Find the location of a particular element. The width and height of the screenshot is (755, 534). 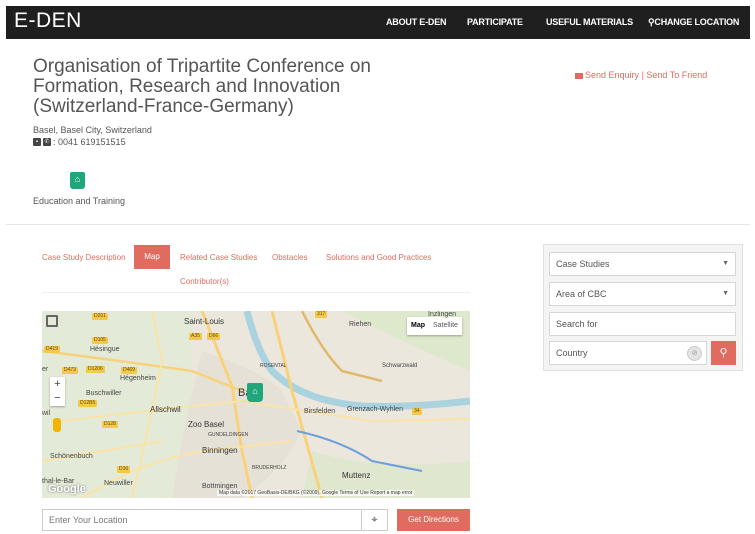

tab-map: Map is located at coordinates (152, 257).